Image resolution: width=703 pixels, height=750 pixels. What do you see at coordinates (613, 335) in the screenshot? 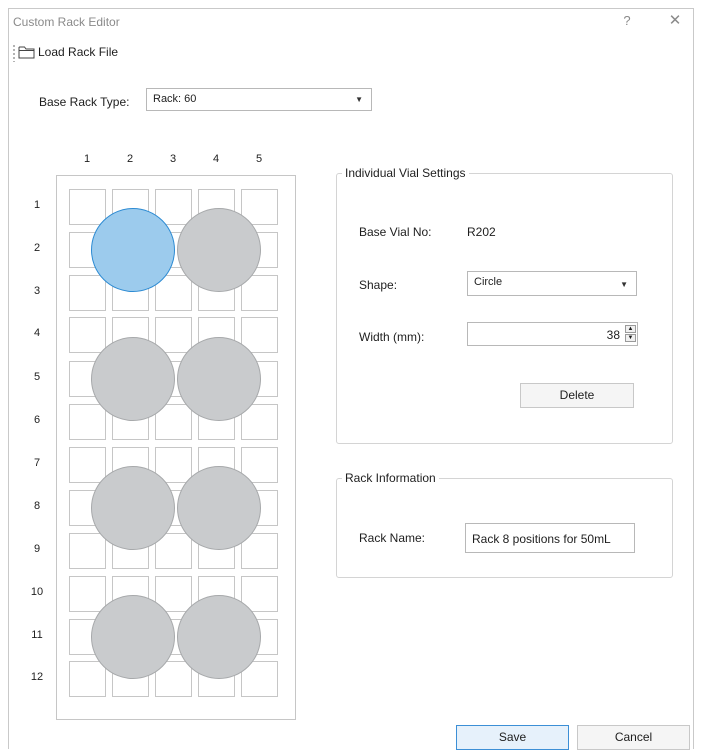
I see `width-value: 38` at bounding box center [613, 335].